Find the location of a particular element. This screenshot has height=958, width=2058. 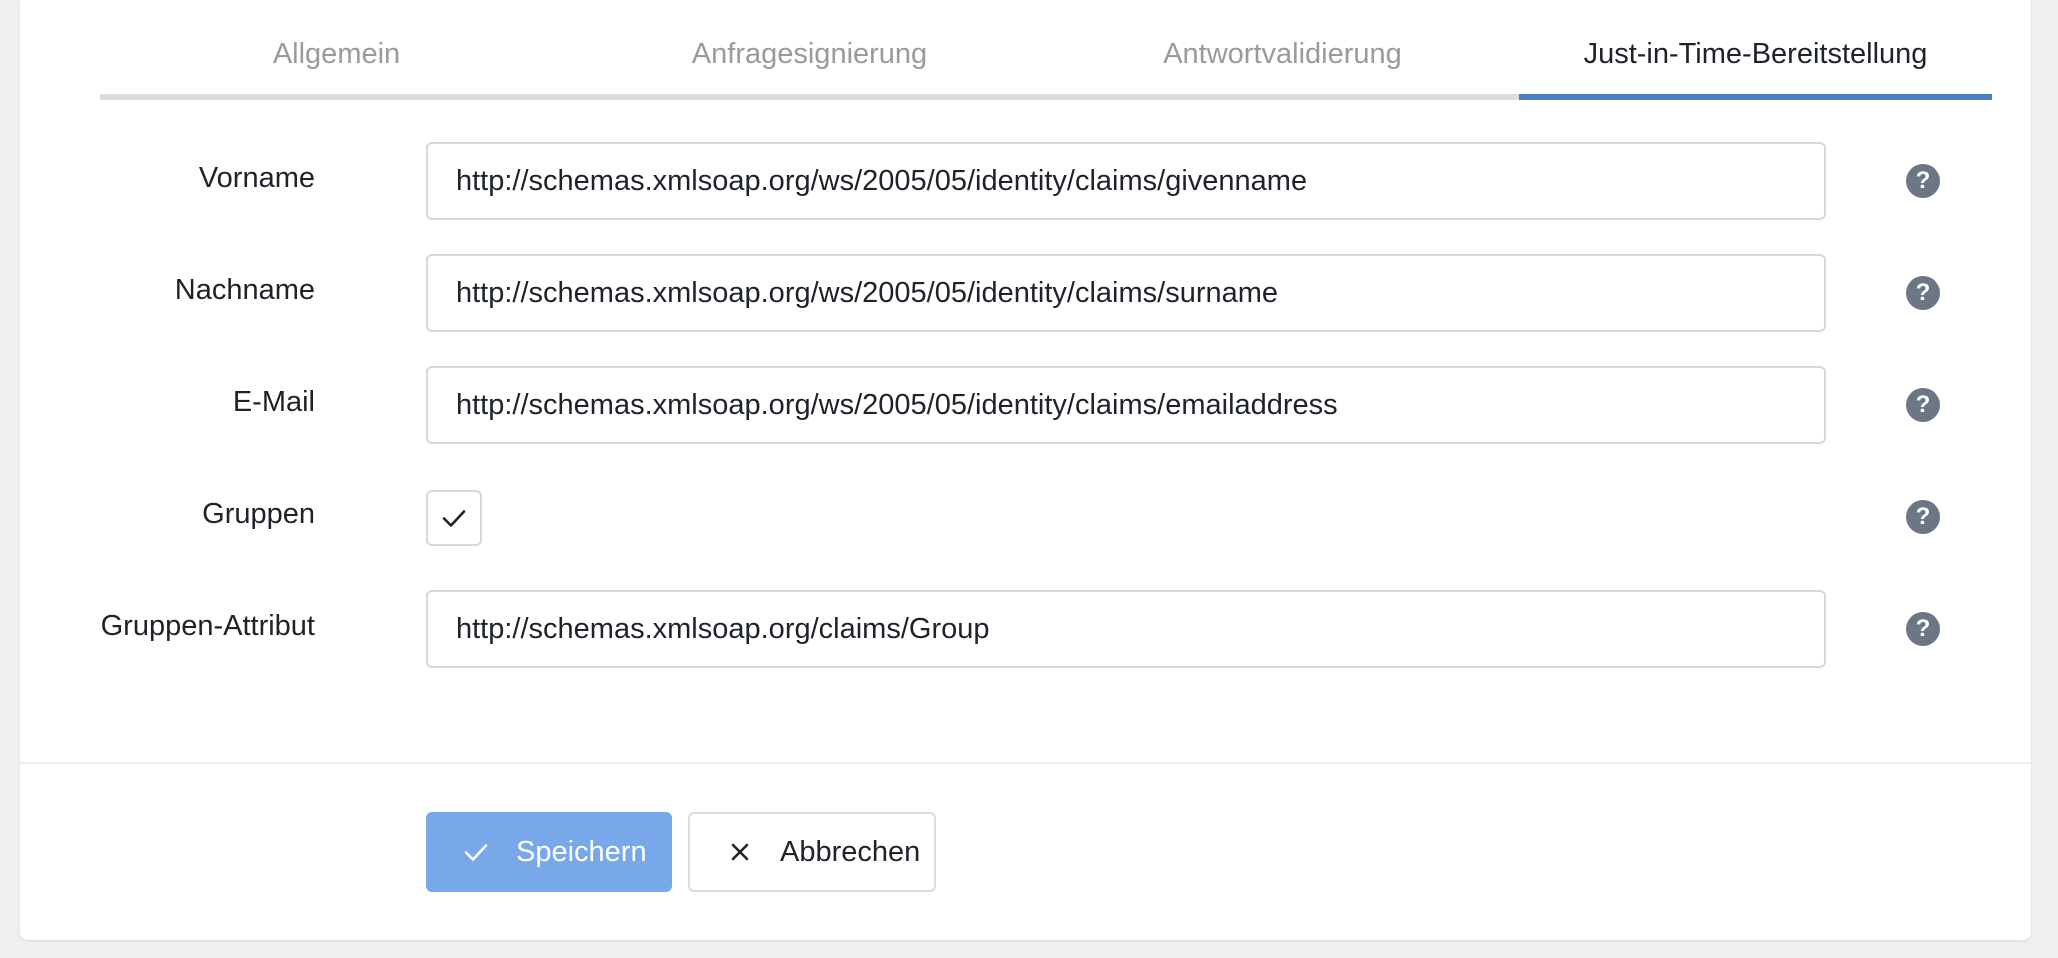

close-icon is located at coordinates (740, 852).